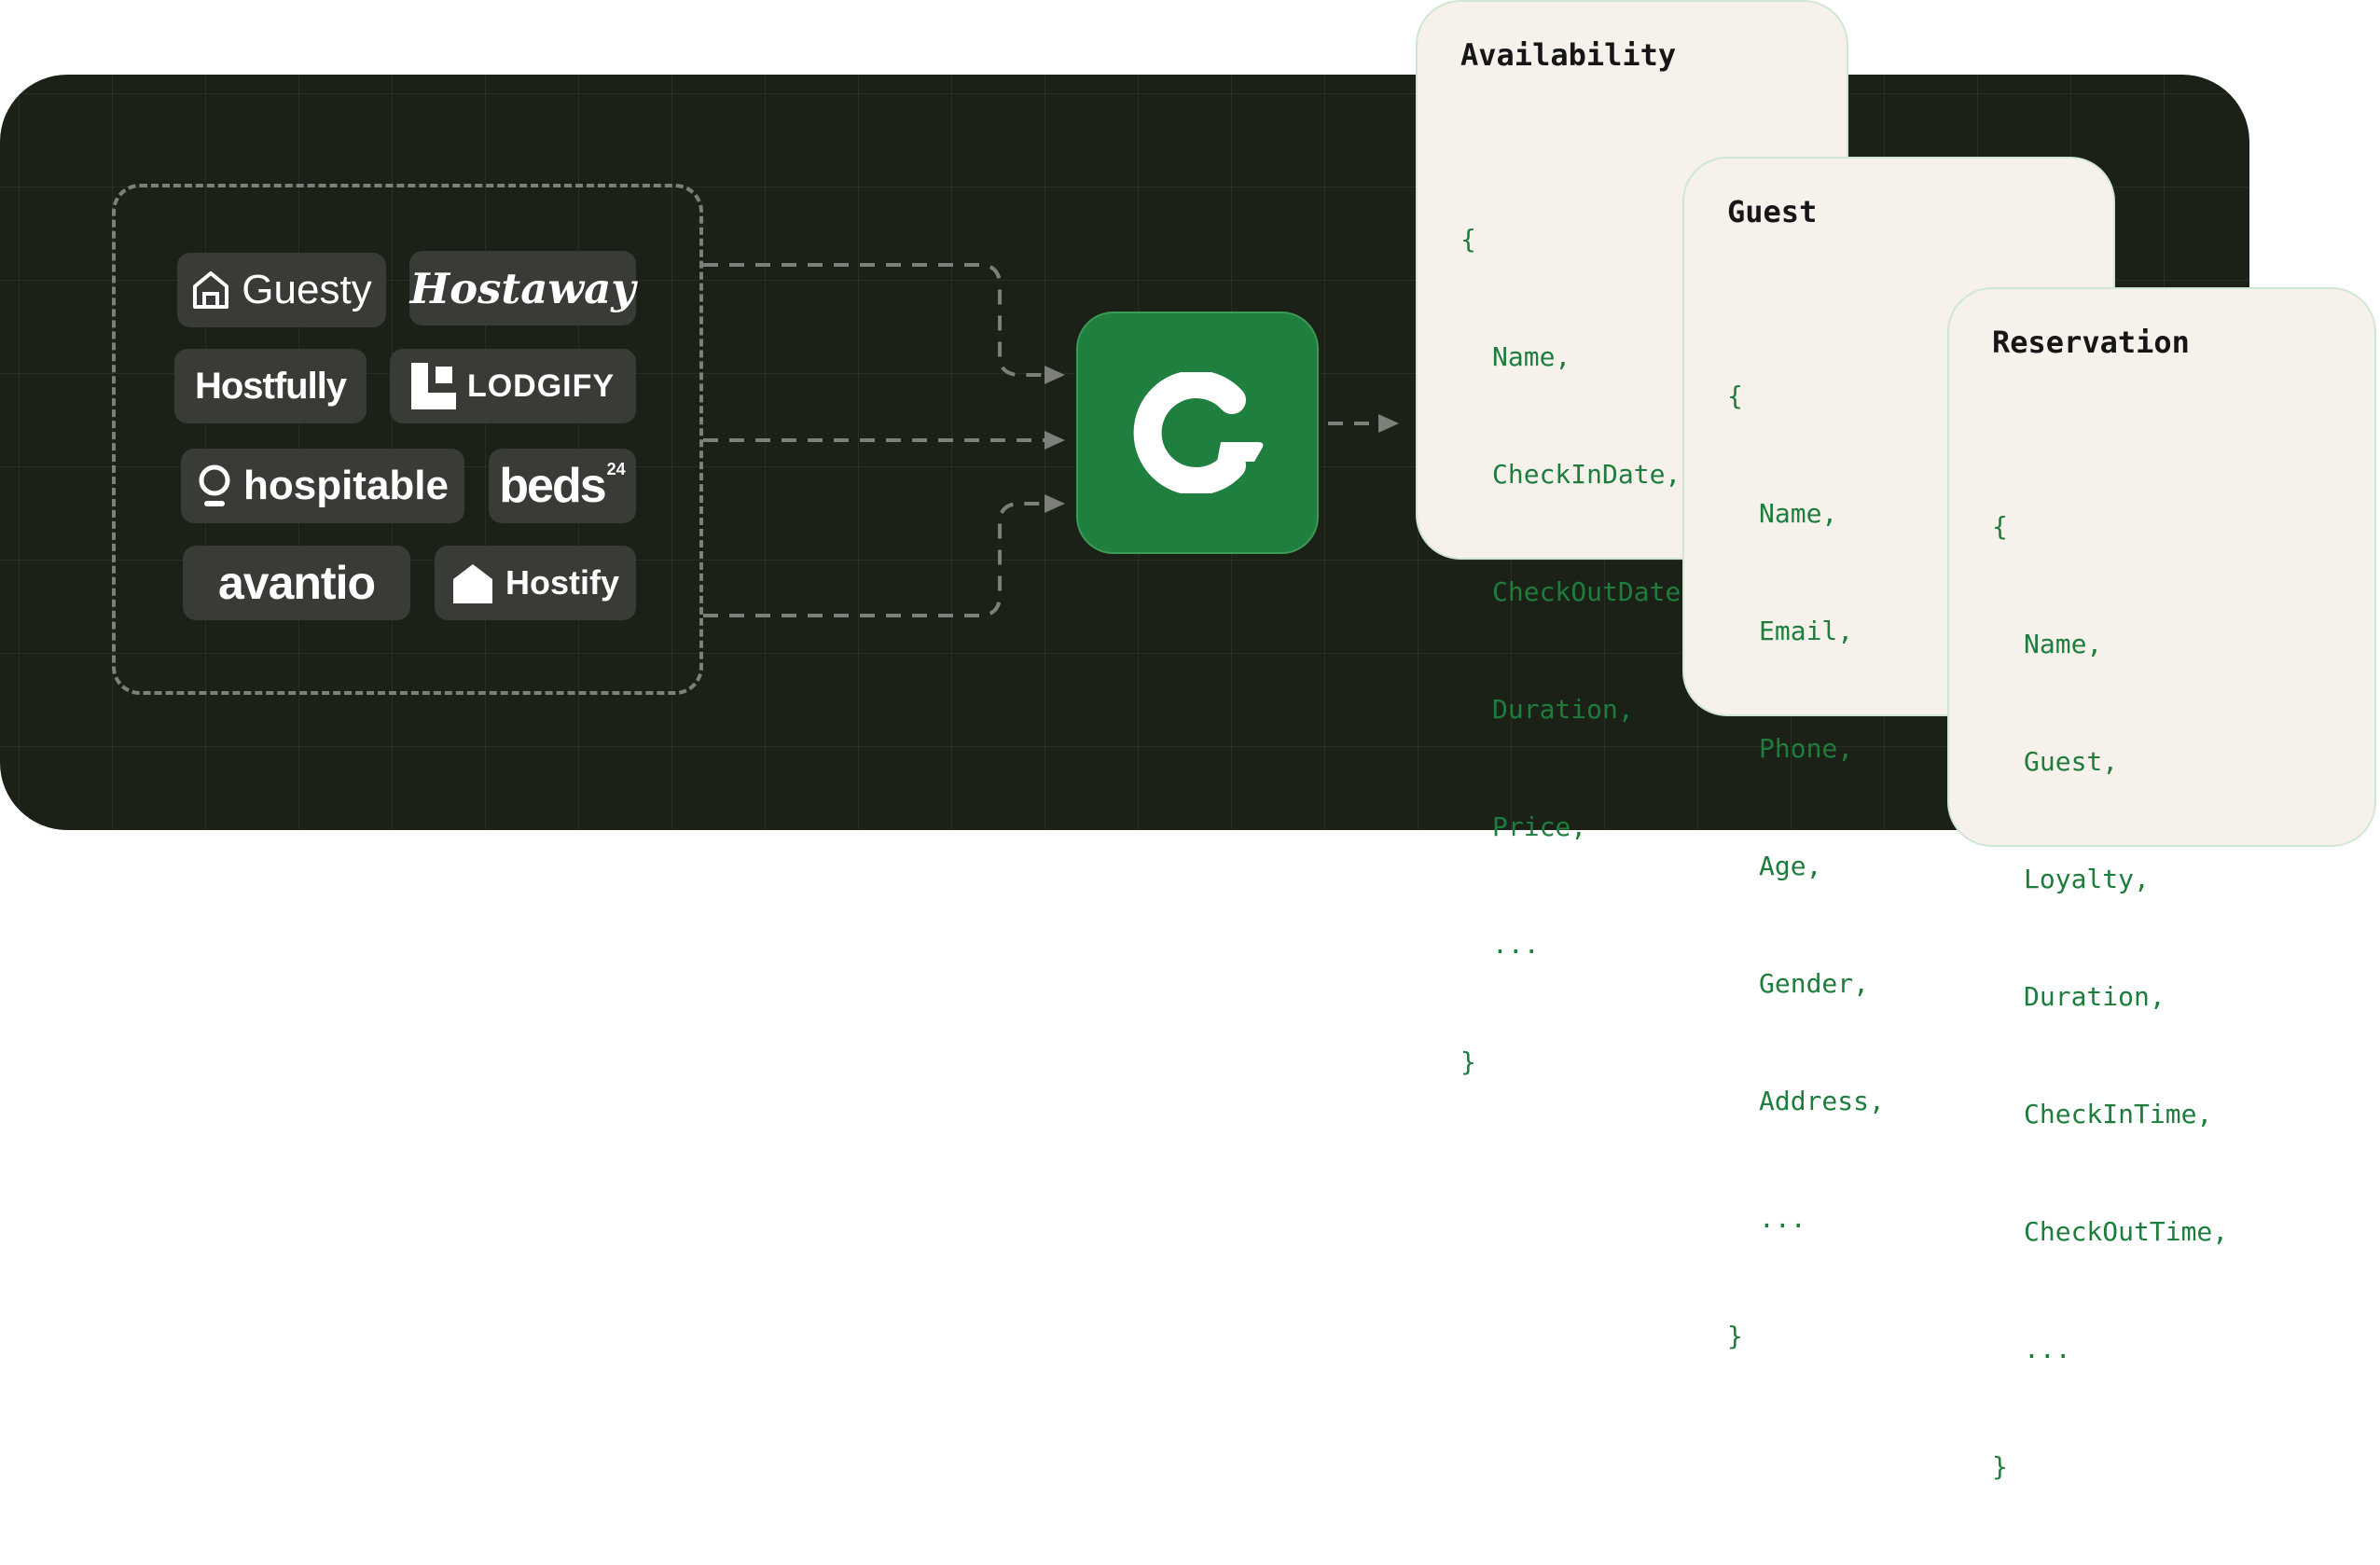 This screenshot has width=2380, height=1565. Describe the element at coordinates (616, 468) in the screenshot. I see `logo-superscript: 24` at that location.